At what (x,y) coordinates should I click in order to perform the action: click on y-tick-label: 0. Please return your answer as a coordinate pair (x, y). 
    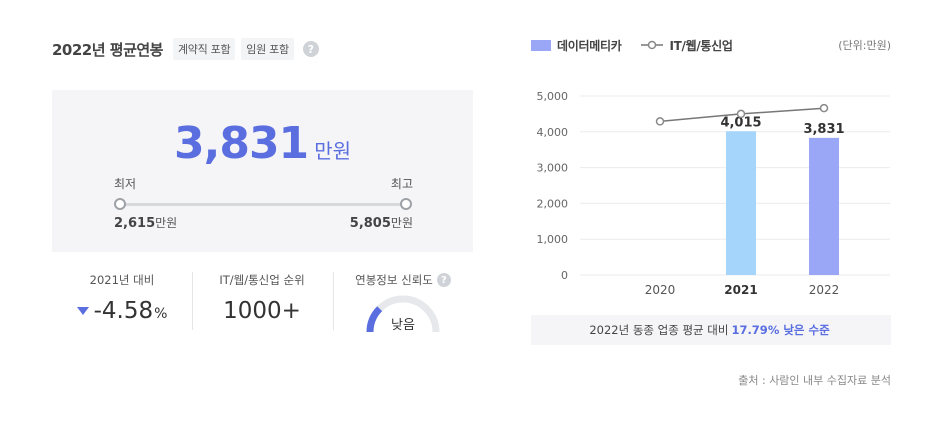
    Looking at the image, I should click on (564, 275).